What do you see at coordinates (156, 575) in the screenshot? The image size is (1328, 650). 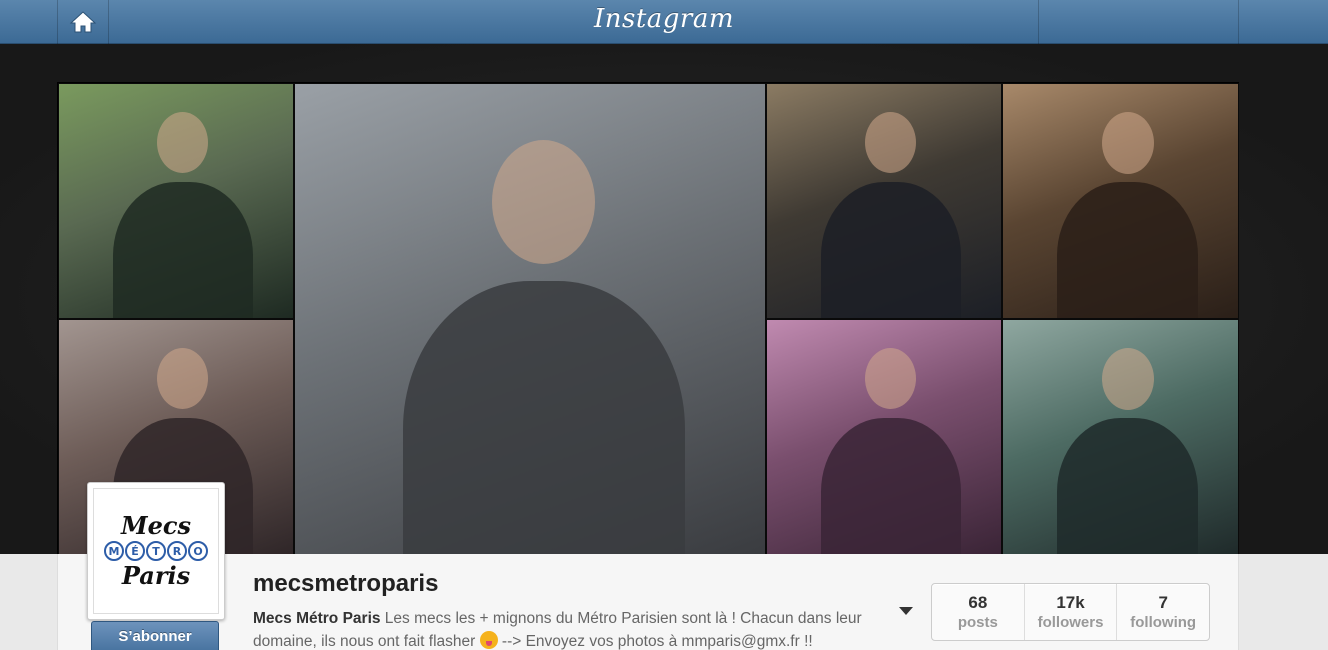 I see `avatar-text-bottom: Paris` at bounding box center [156, 575].